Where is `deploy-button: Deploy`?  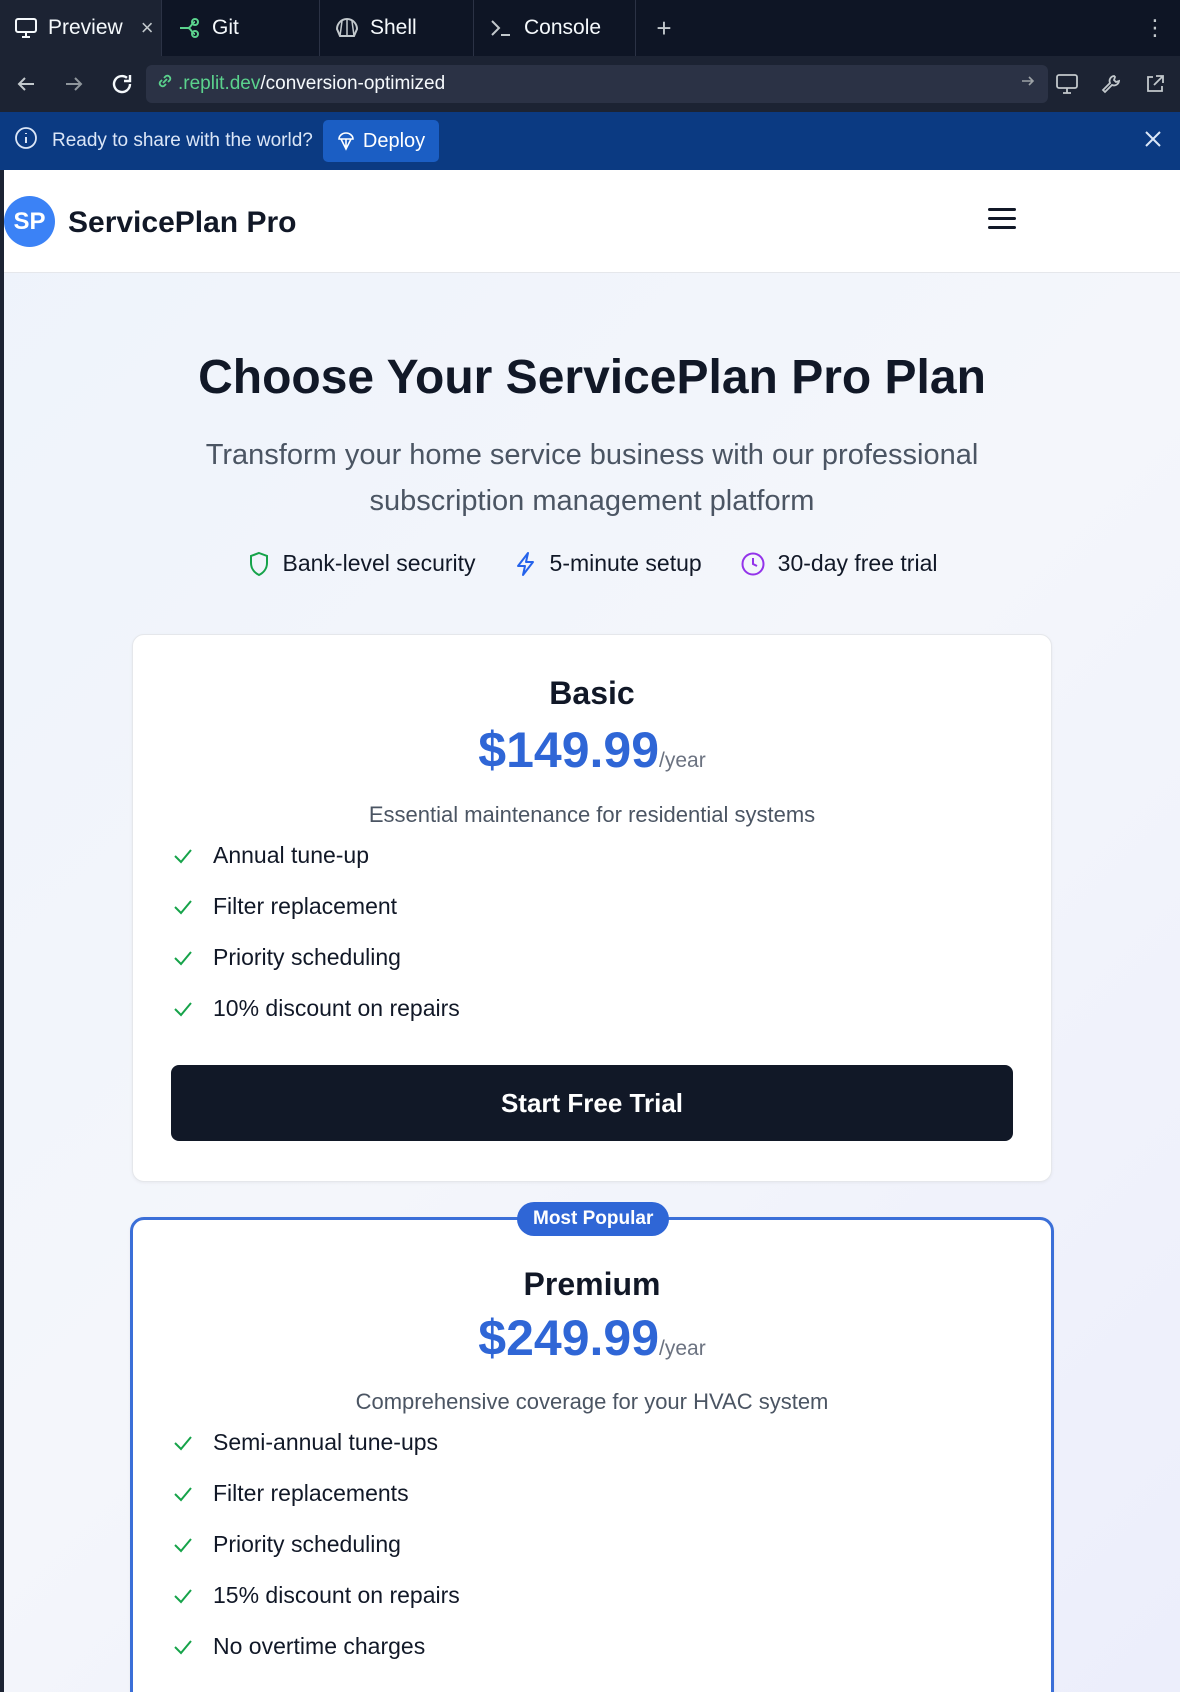 deploy-button: Deploy is located at coordinates (381, 141).